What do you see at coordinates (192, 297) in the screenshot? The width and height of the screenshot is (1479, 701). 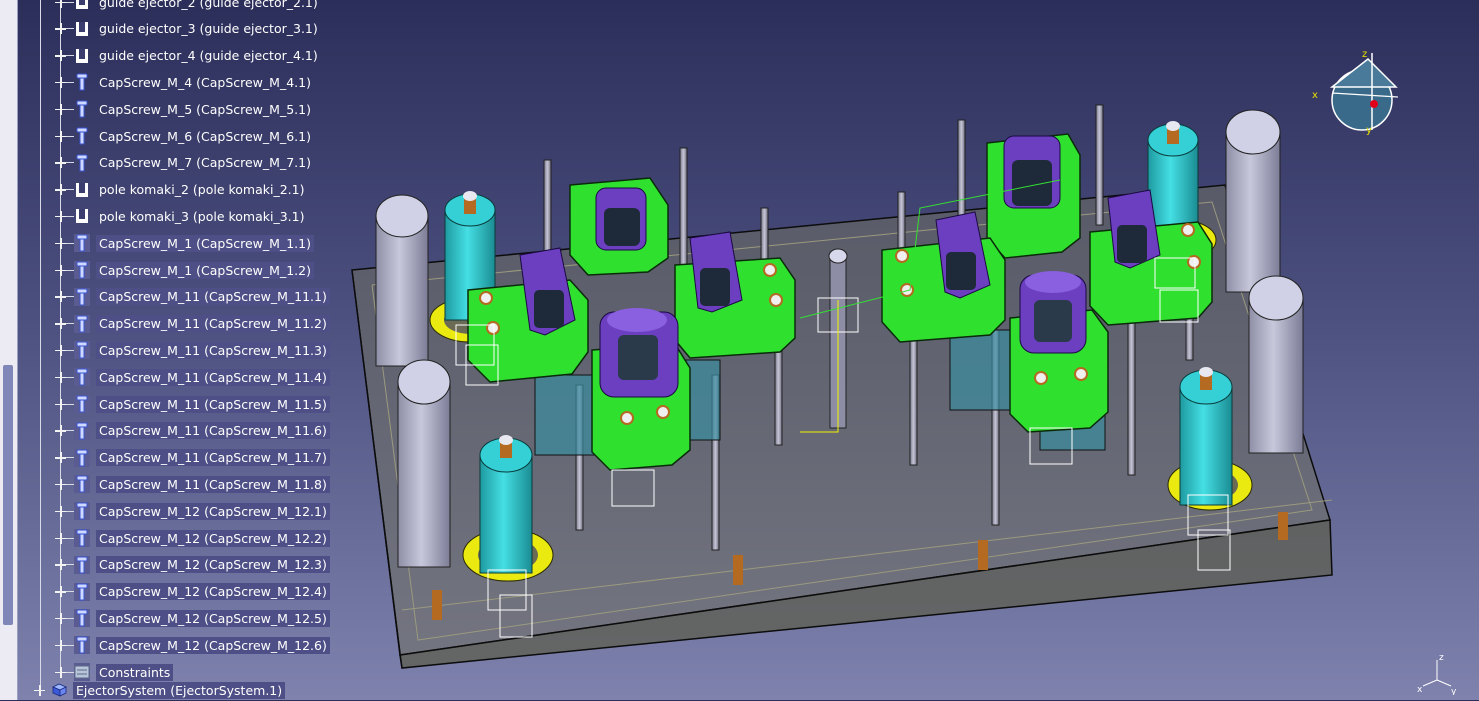 I see `tree-item: CapScrew_M_11 (CapScrew_M_11.1)` at bounding box center [192, 297].